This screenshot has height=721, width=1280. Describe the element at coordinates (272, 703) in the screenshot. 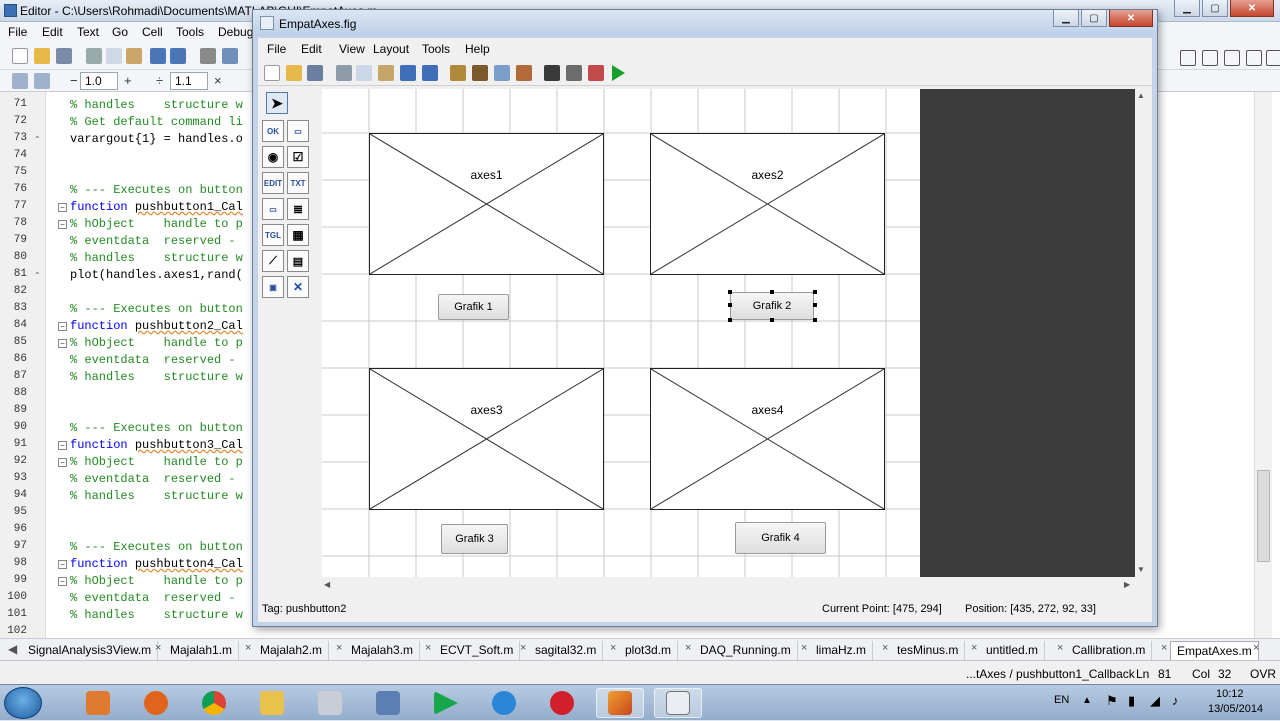

I see `taskbar-explorer` at that location.